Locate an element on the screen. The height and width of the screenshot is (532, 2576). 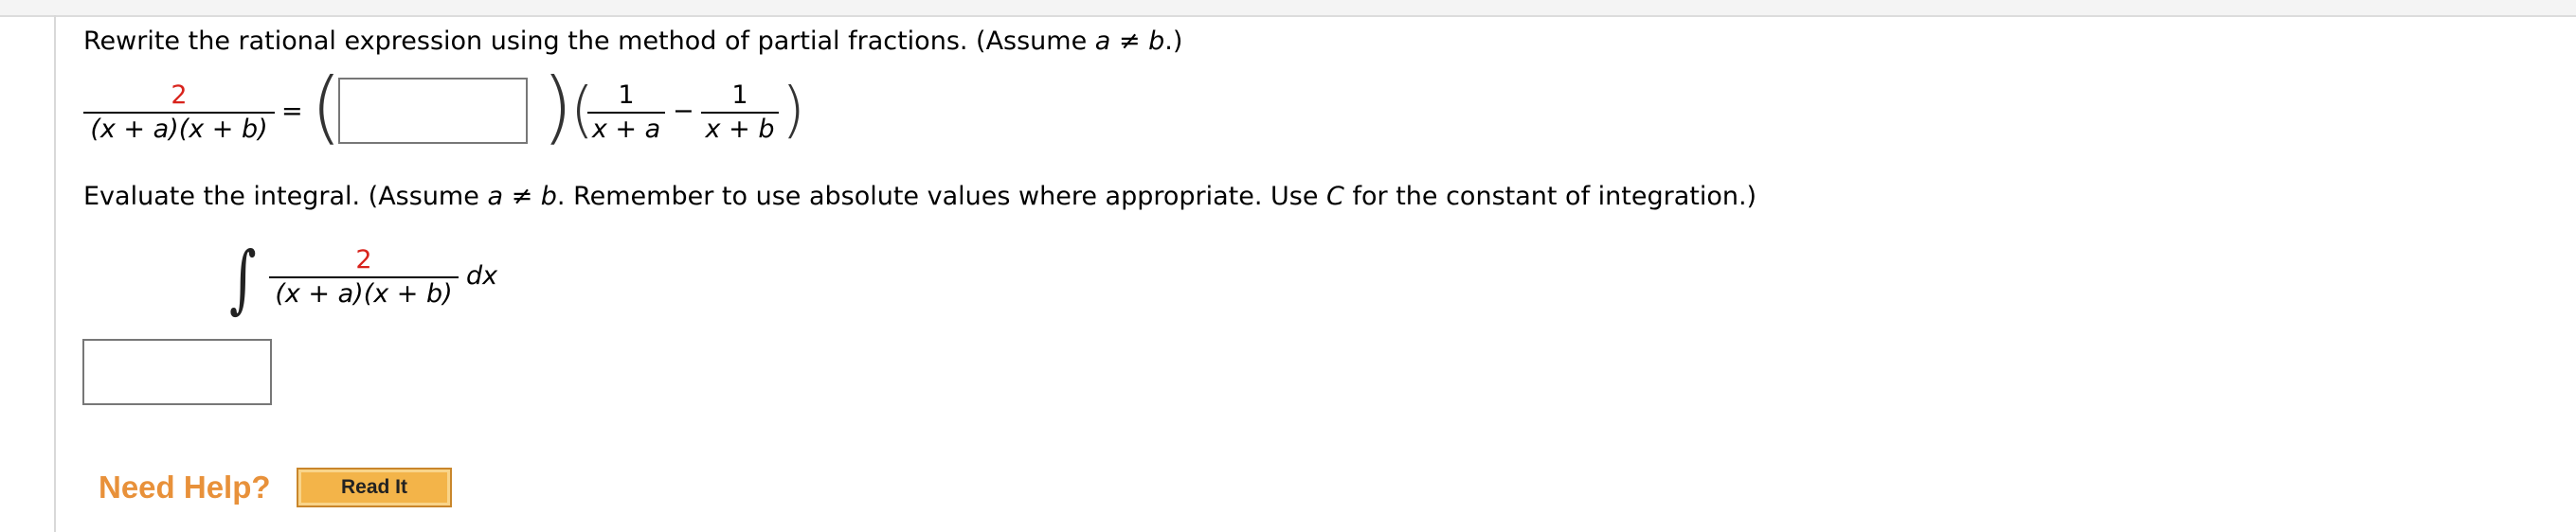
left-divider is located at coordinates (55, 273).